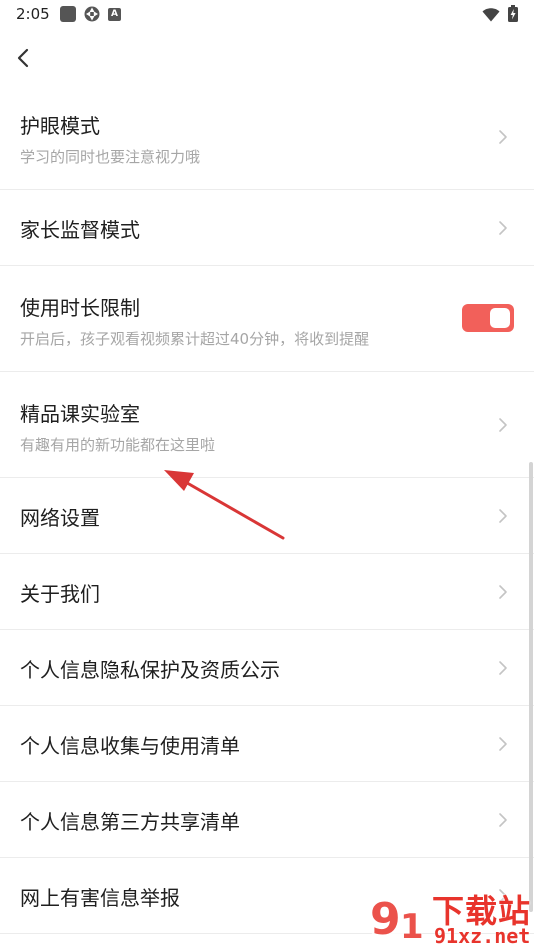  I want to click on settings-item-time-limit: 使用时长限制 开启后，孩子观看视频累计超过40分钟，将收到提醒, so click(267, 319).